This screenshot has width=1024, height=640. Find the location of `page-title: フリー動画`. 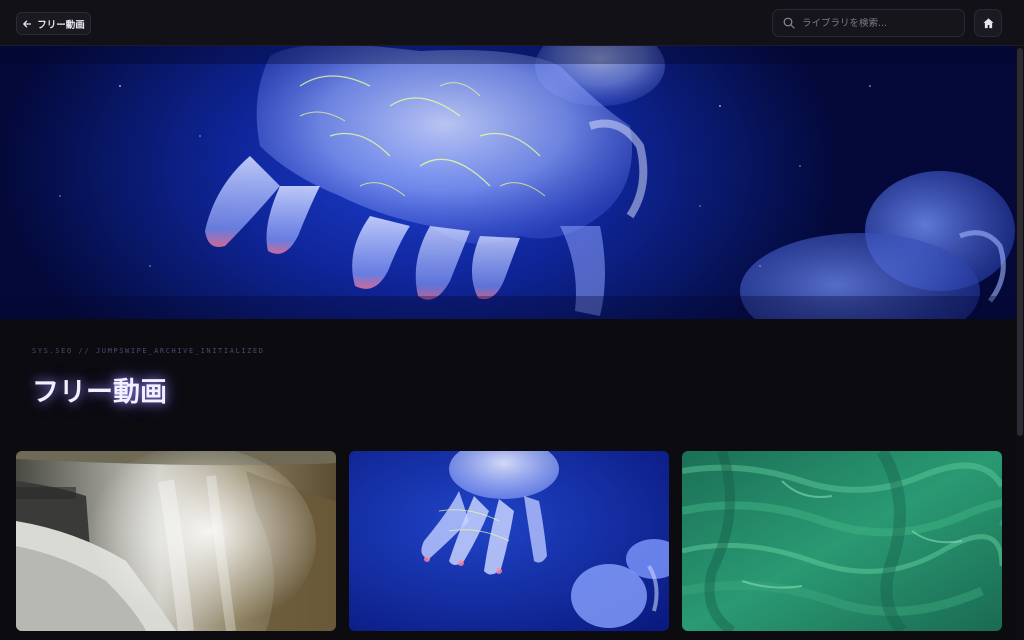

page-title: フリー動画 is located at coordinates (99, 392).